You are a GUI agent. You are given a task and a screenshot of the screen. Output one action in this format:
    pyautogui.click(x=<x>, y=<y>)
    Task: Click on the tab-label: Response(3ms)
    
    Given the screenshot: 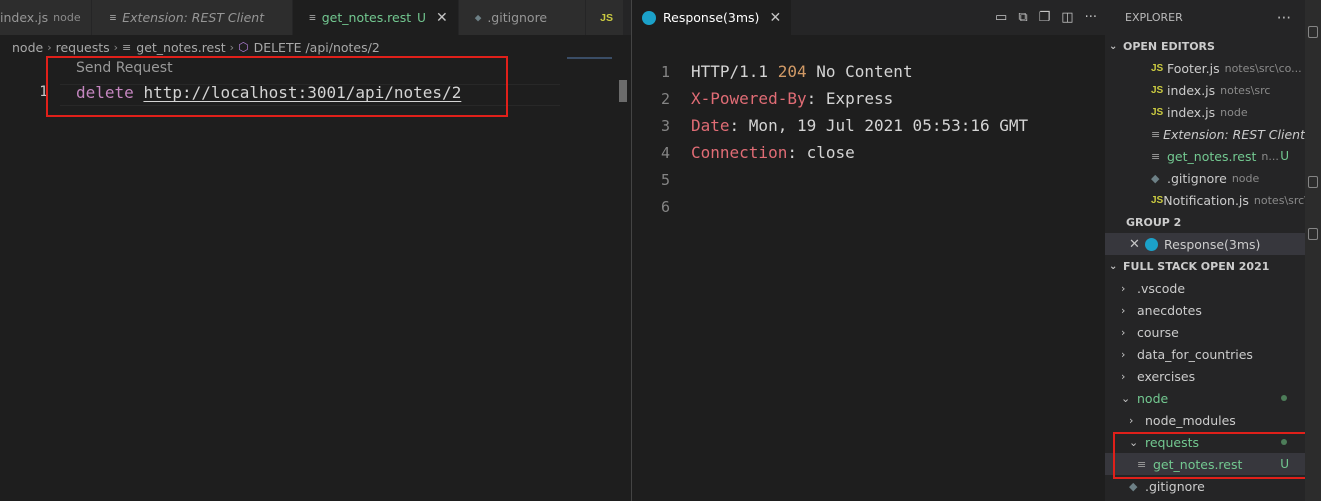 What is the action you would take?
    pyautogui.click(x=711, y=17)
    